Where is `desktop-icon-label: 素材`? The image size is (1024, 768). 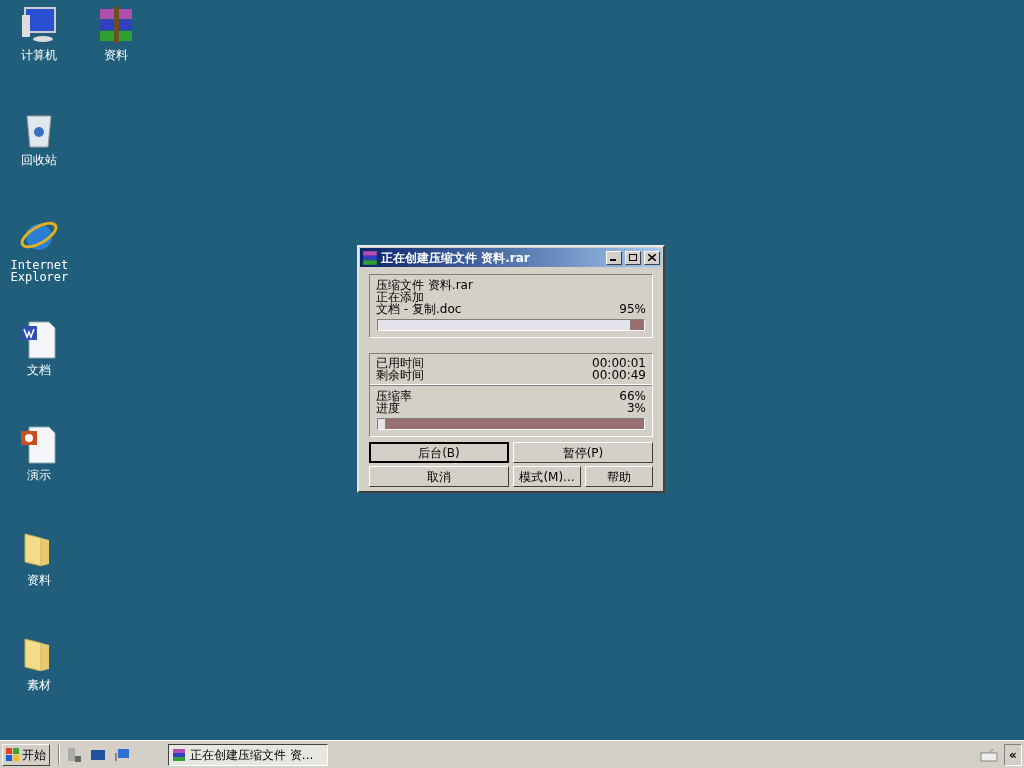
desktop-icon-label: 素材 is located at coordinates (38, 685).